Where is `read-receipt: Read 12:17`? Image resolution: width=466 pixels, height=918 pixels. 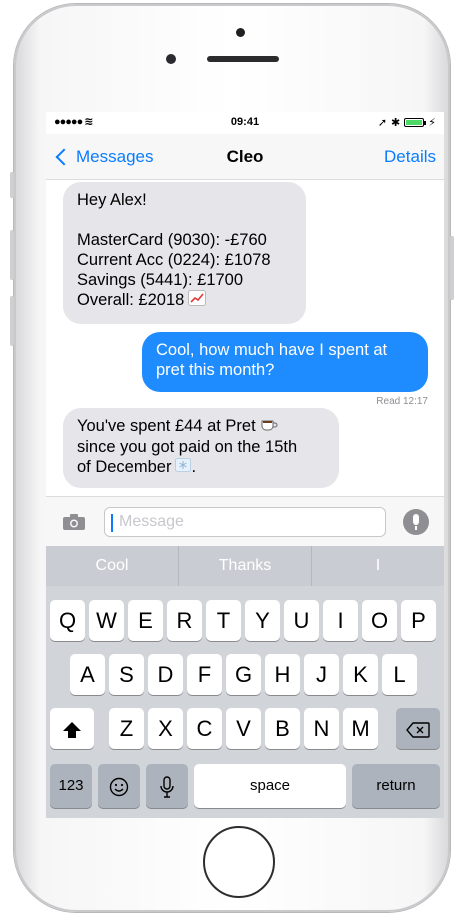 read-receipt: Read 12:17 is located at coordinates (402, 401).